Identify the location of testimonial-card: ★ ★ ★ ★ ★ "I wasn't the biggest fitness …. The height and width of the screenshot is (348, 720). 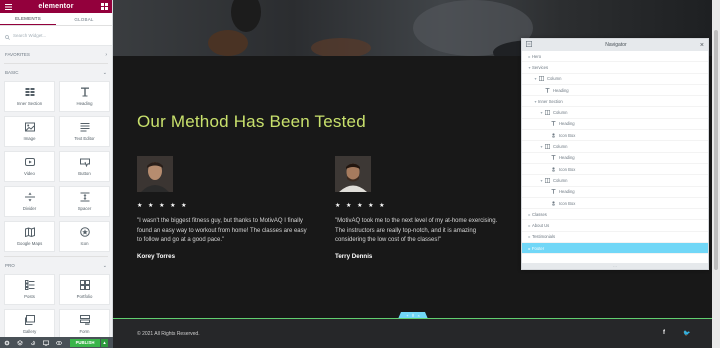
(222, 208).